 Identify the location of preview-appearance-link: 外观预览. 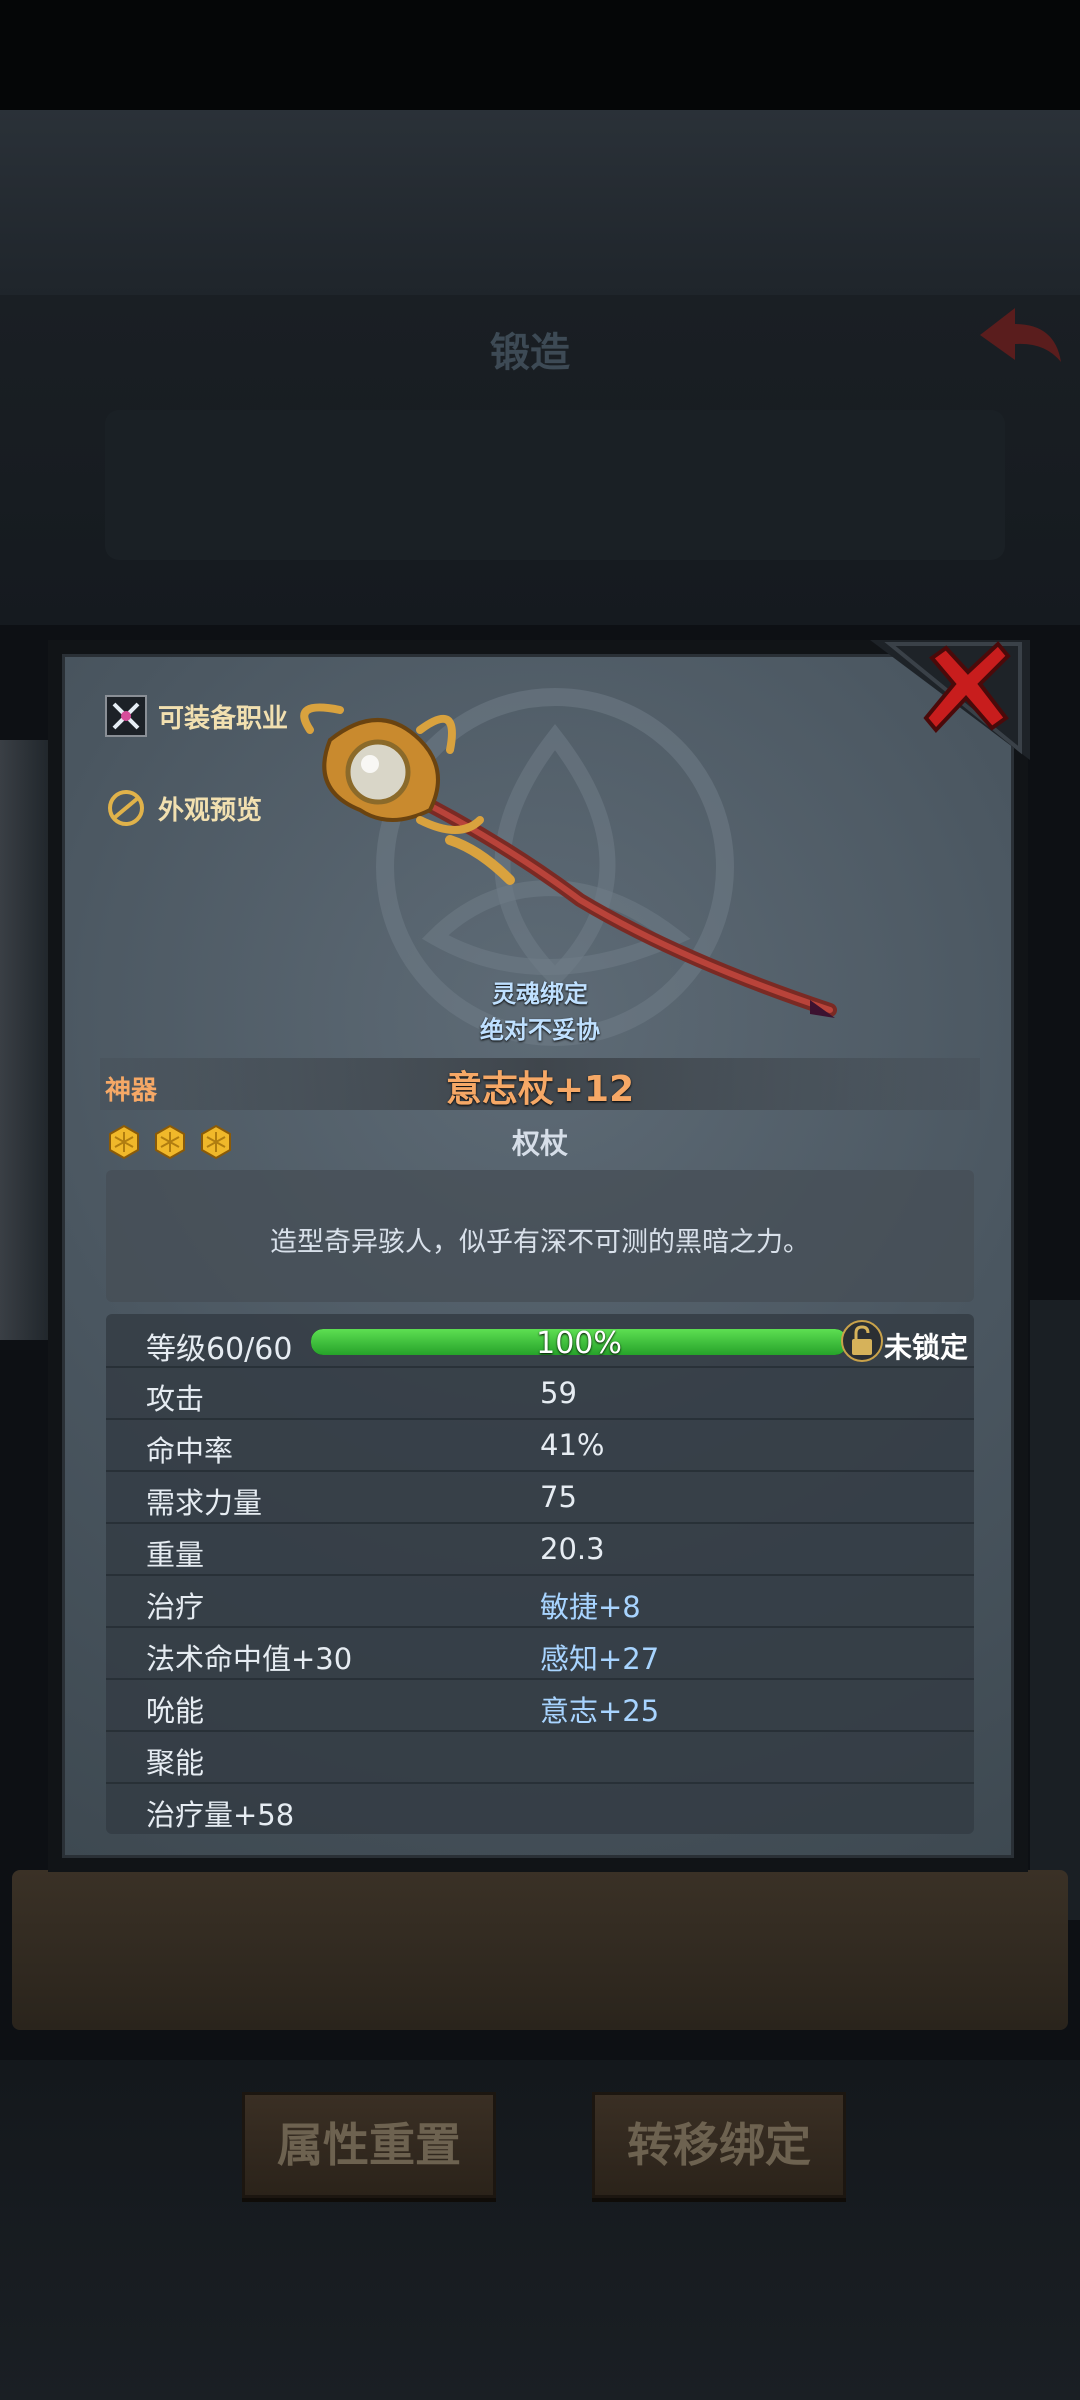
(183, 808).